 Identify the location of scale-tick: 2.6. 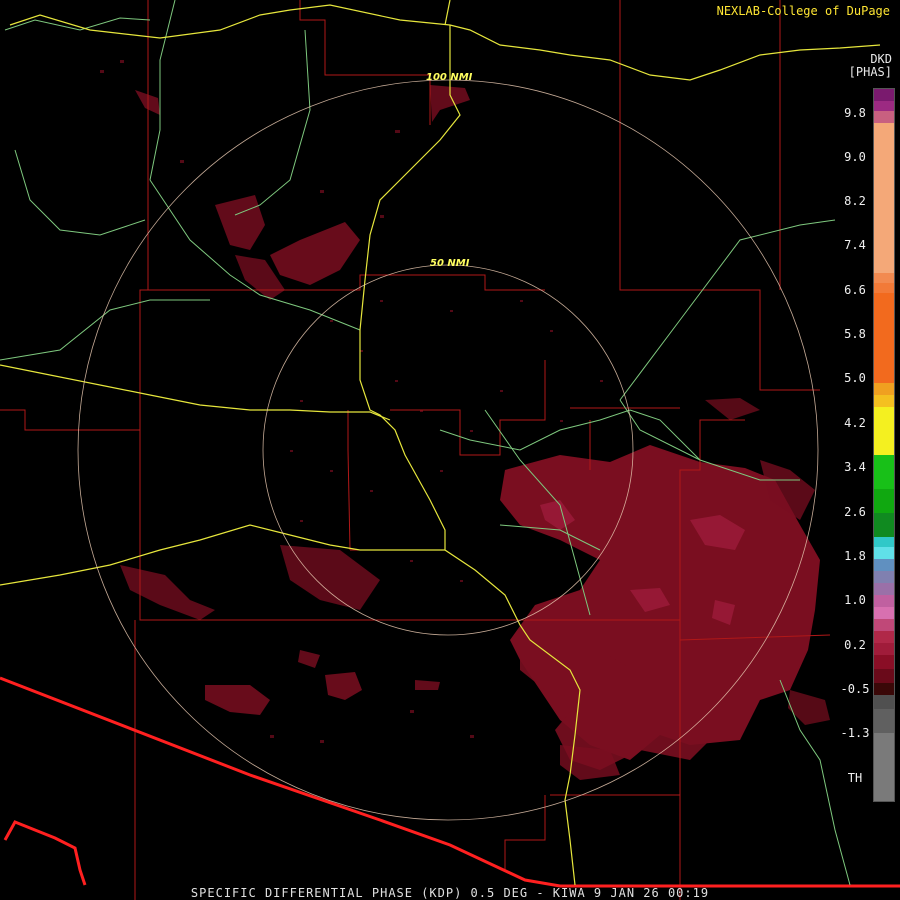
(855, 512).